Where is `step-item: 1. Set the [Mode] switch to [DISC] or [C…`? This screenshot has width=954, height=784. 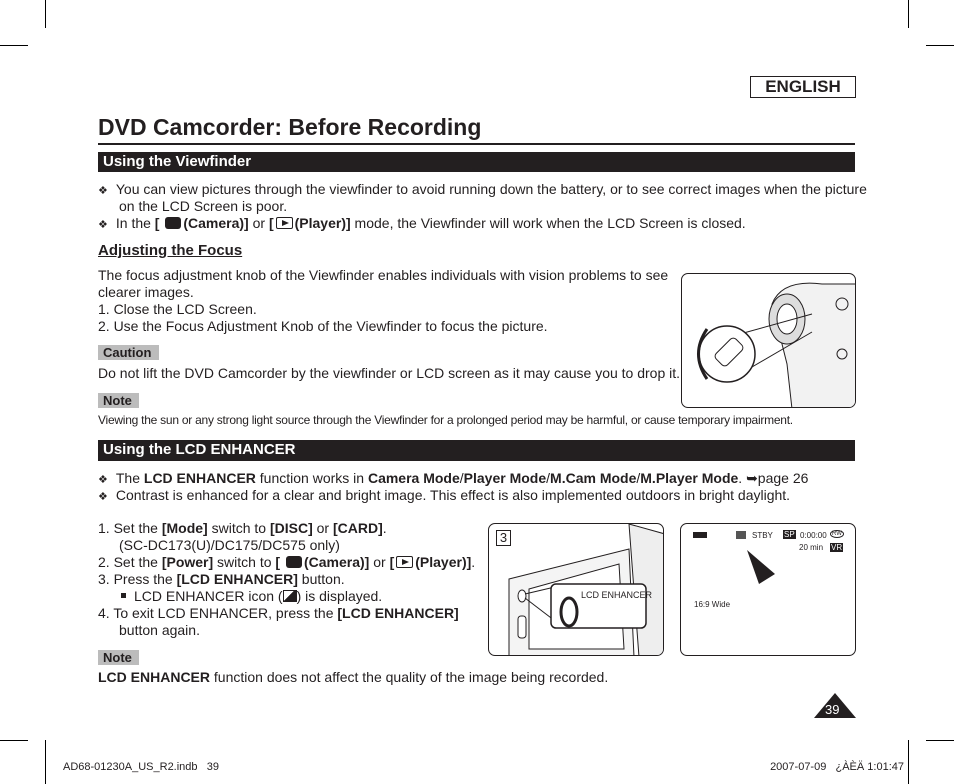
step-item: 1. Set the [Mode] switch to [DISC] or [C… is located at coordinates (242, 528).